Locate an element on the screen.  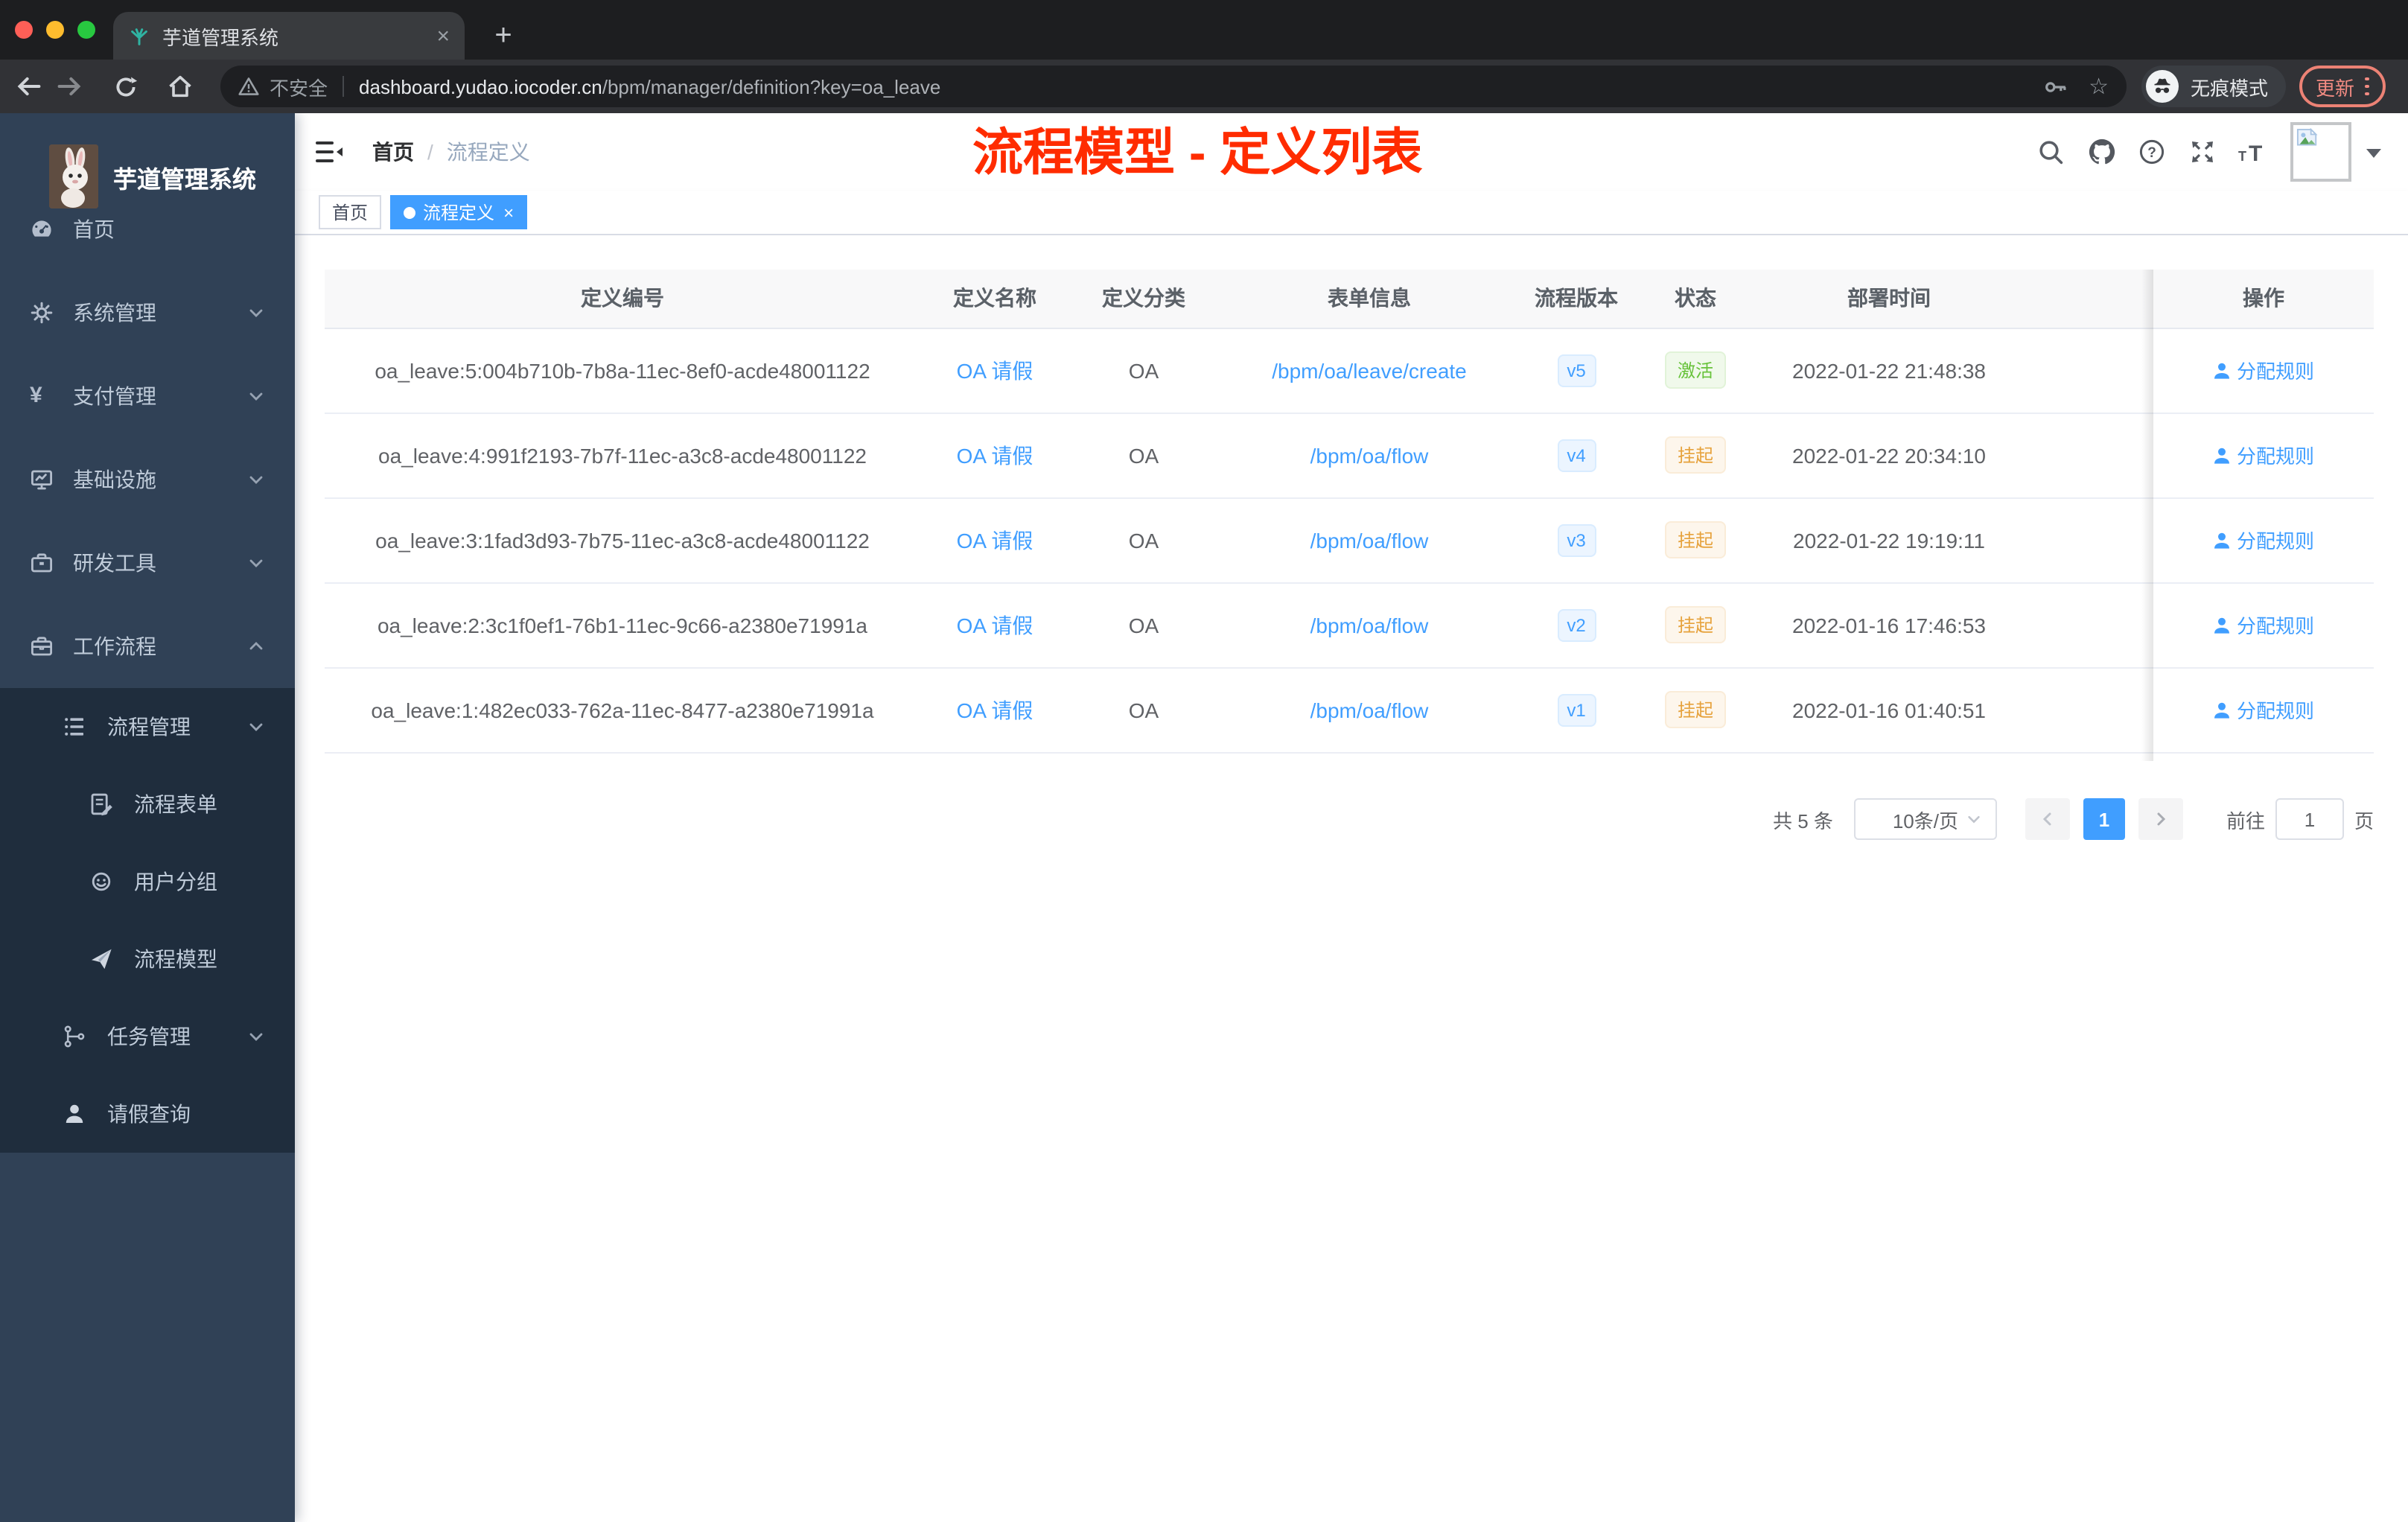
monitor-icon is located at coordinates (42, 479).